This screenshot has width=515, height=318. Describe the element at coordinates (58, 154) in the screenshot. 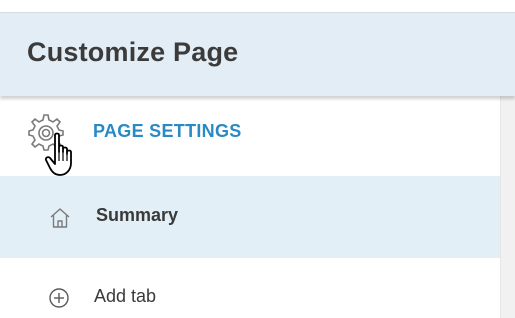

I see `hand-cursor-icon` at that location.